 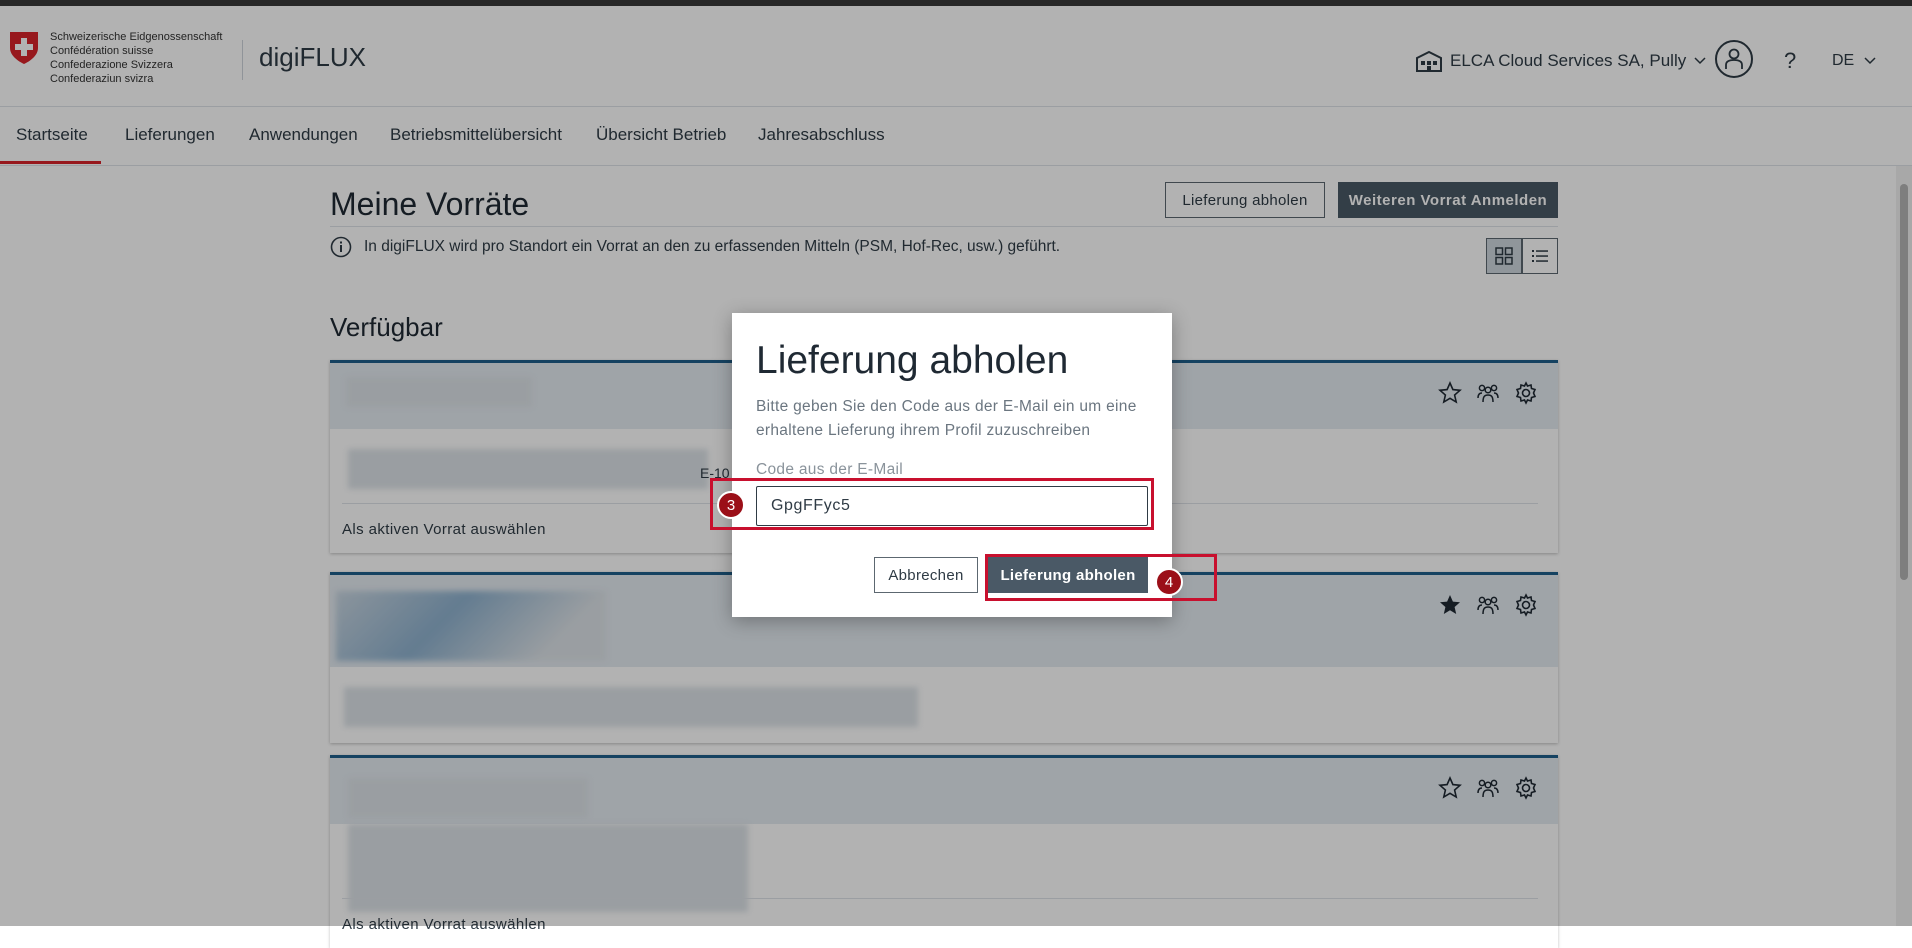 I want to click on code-field-label: Code aus der E-Mail, so click(x=829, y=469).